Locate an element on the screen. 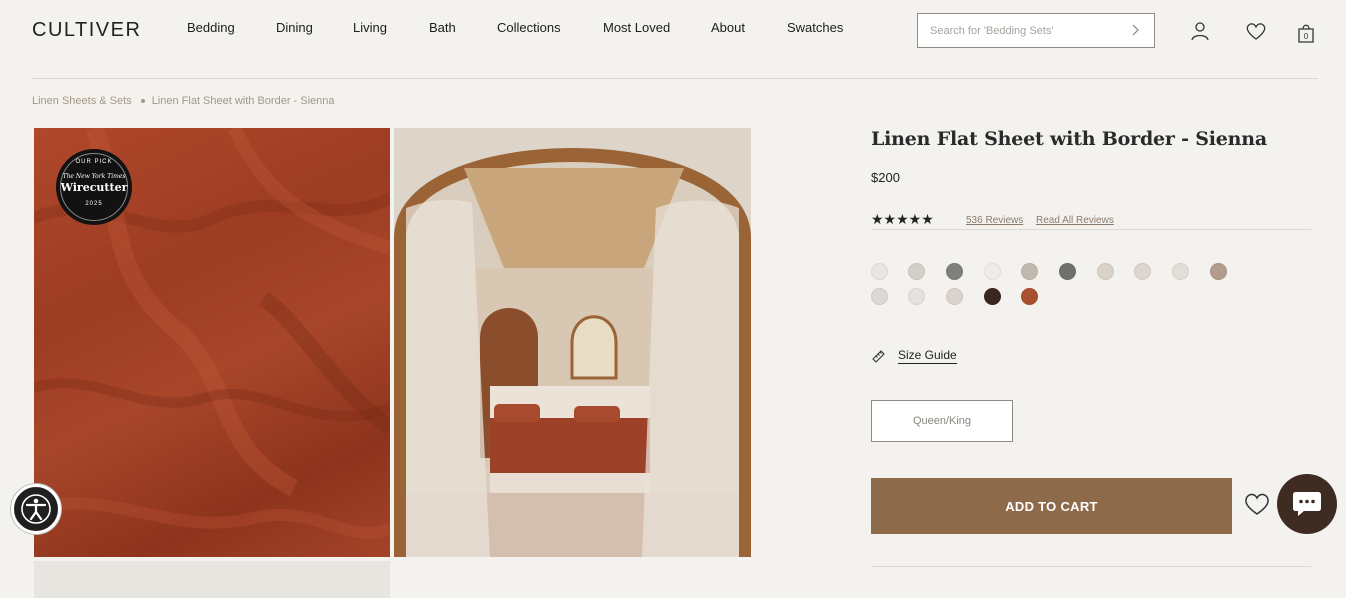 The height and width of the screenshot is (598, 1346). size-guide-label: Size Guide is located at coordinates (927, 356).